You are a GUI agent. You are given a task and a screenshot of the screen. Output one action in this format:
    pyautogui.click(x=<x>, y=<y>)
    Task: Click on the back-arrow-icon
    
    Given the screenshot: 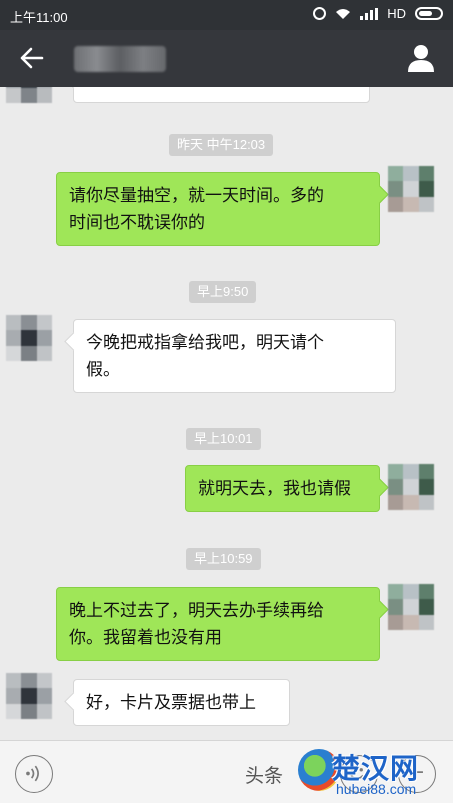 What is the action you would take?
    pyautogui.click(x=31, y=58)
    